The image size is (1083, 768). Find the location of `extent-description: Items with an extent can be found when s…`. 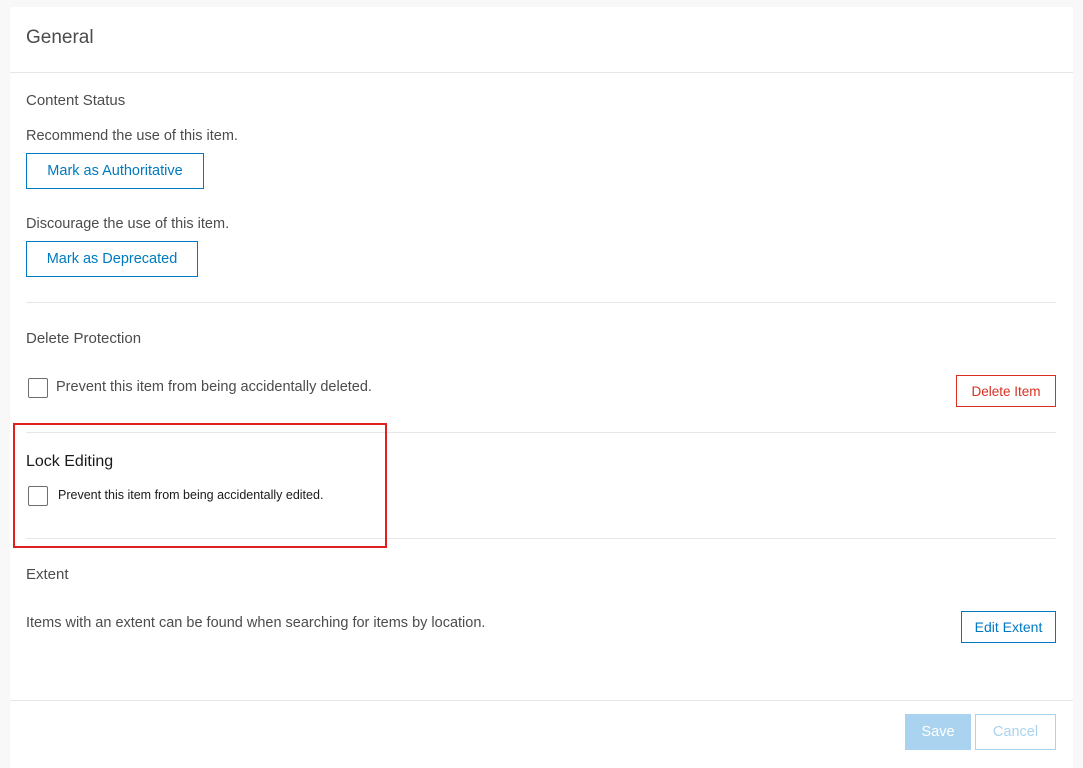

extent-description: Items with an extent can be found when s… is located at coordinates (256, 623).